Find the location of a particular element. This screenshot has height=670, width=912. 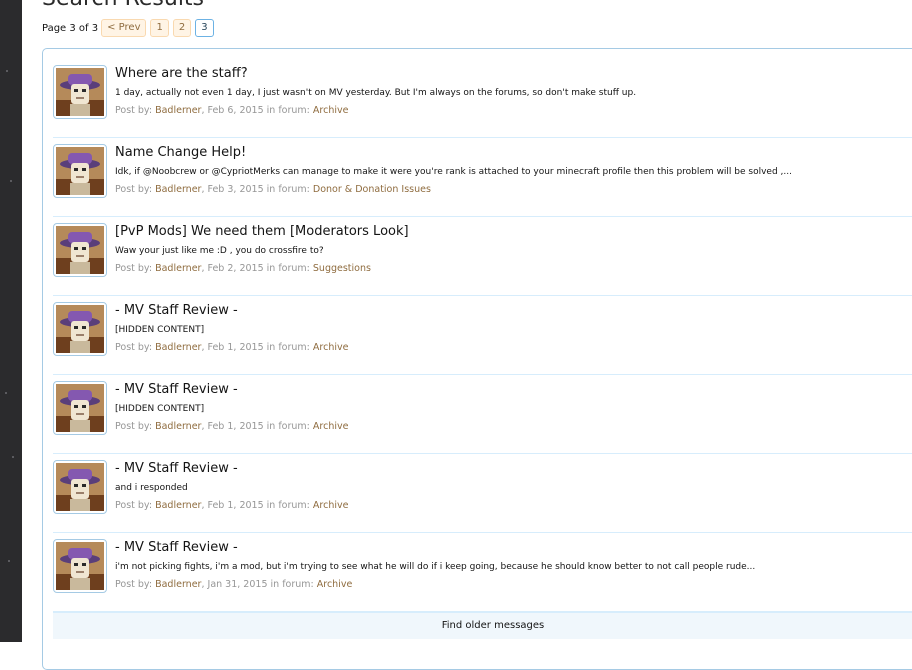

find-older-messages-link: Find older messages is located at coordinates (482, 625).